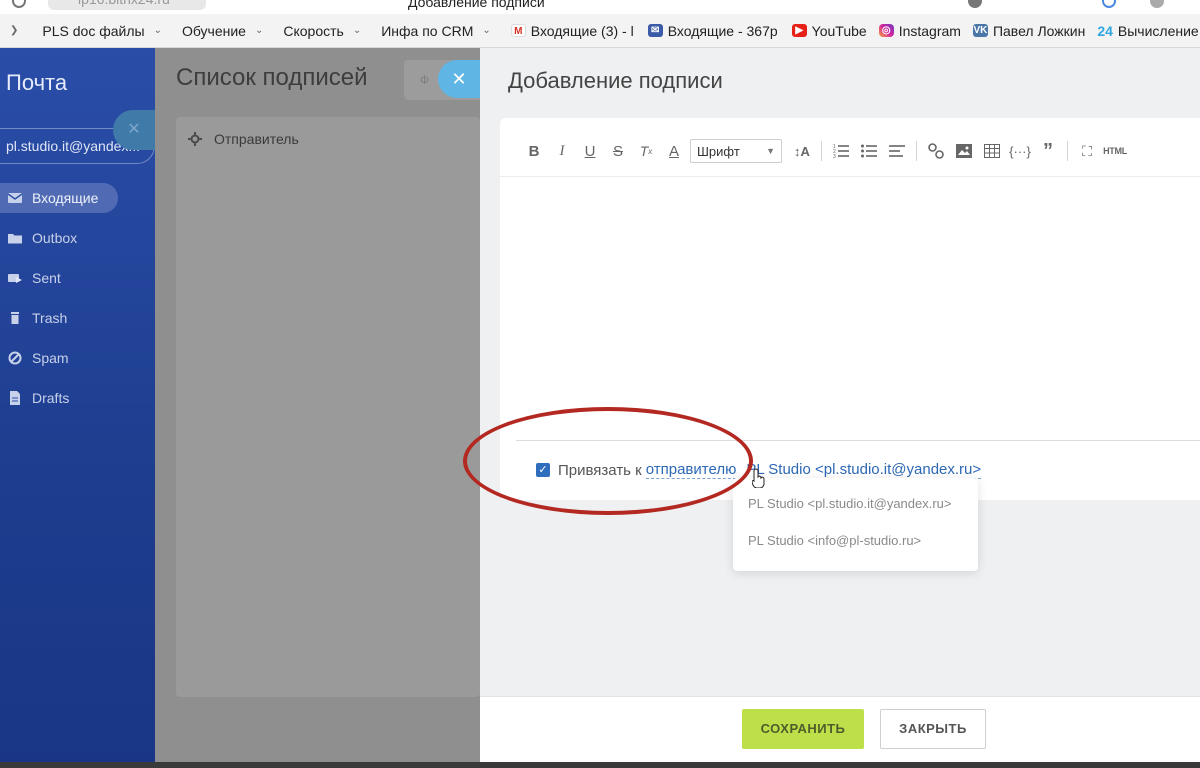 The width and height of the screenshot is (1200, 768). I want to click on ordered-list-icon: 123, so click(841, 151).